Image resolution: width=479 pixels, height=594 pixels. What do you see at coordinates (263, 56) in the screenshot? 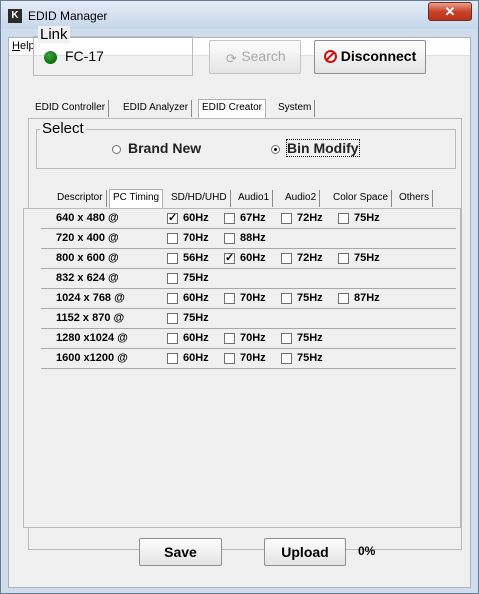
I see `search-button-label: Search` at bounding box center [263, 56].